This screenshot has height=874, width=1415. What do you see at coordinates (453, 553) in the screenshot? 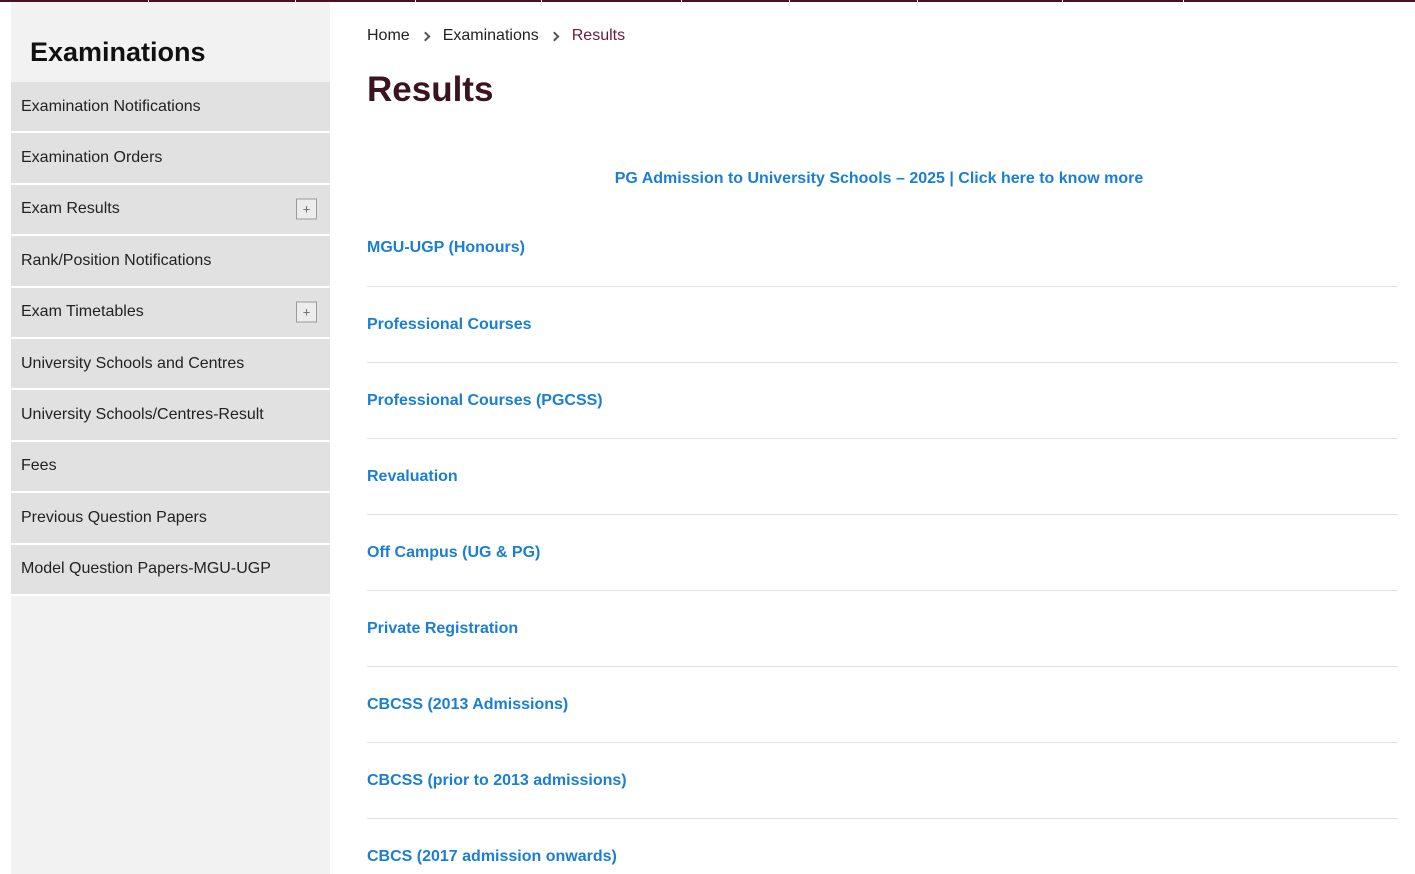
I see `result-link: Off Campus (UG & PG)` at bounding box center [453, 553].